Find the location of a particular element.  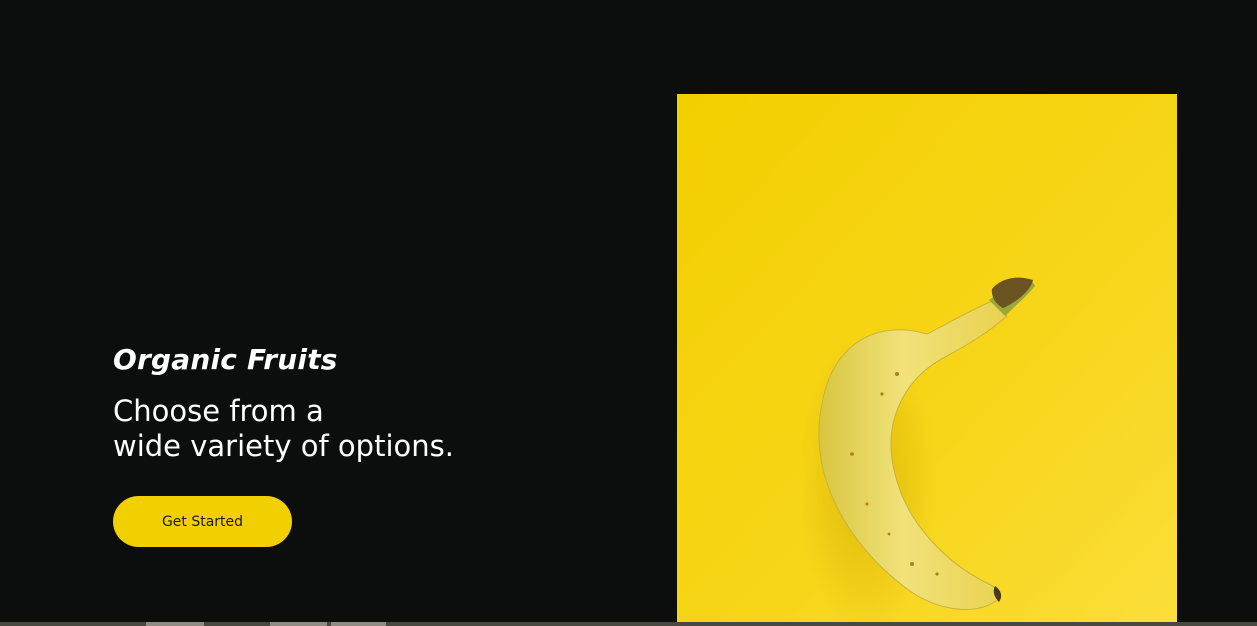

bottom-strip is located at coordinates (628, 624).